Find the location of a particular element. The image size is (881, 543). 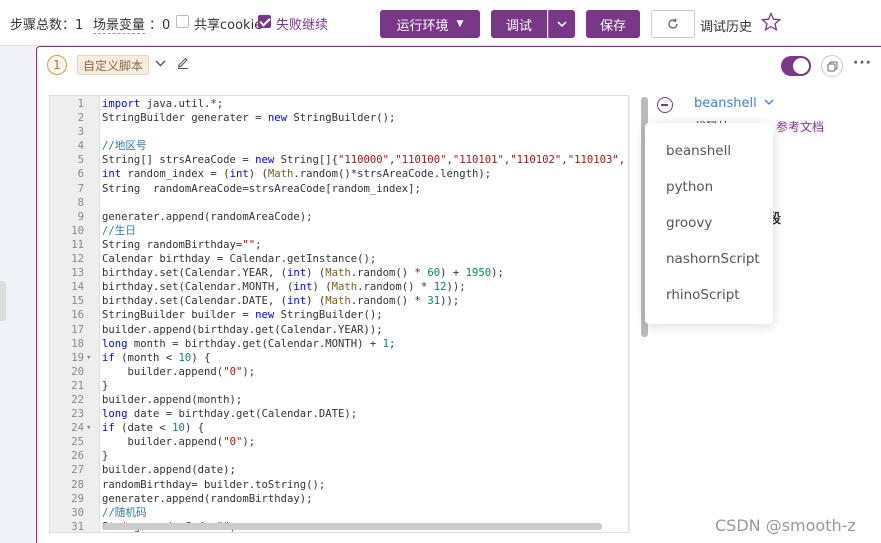

code-line: 4 //地区号 is located at coordinates (339, 146).